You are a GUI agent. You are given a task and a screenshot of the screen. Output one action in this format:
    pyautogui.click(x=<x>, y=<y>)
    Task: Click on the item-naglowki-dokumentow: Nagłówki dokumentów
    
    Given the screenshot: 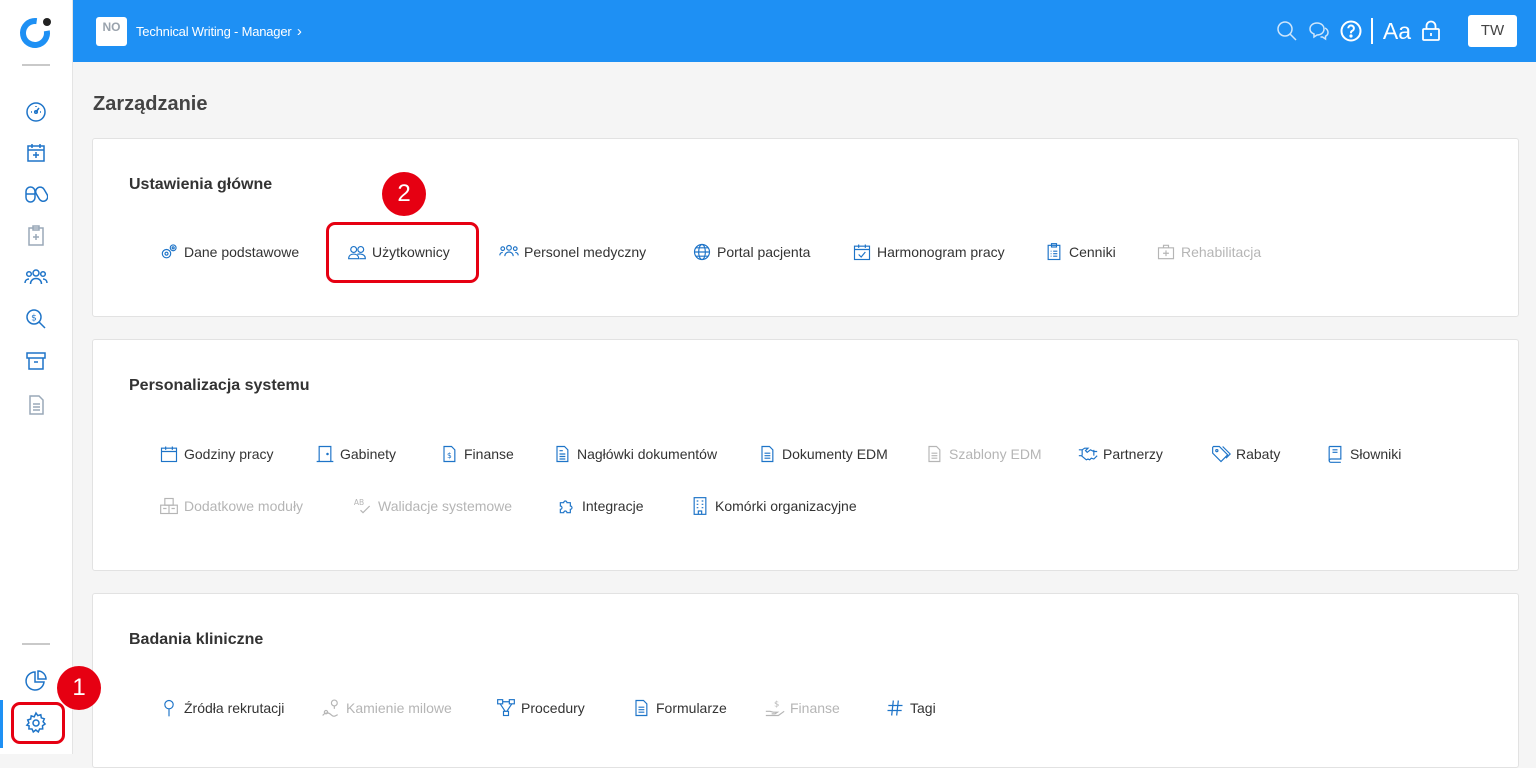 What is the action you would take?
    pyautogui.click(x=634, y=454)
    